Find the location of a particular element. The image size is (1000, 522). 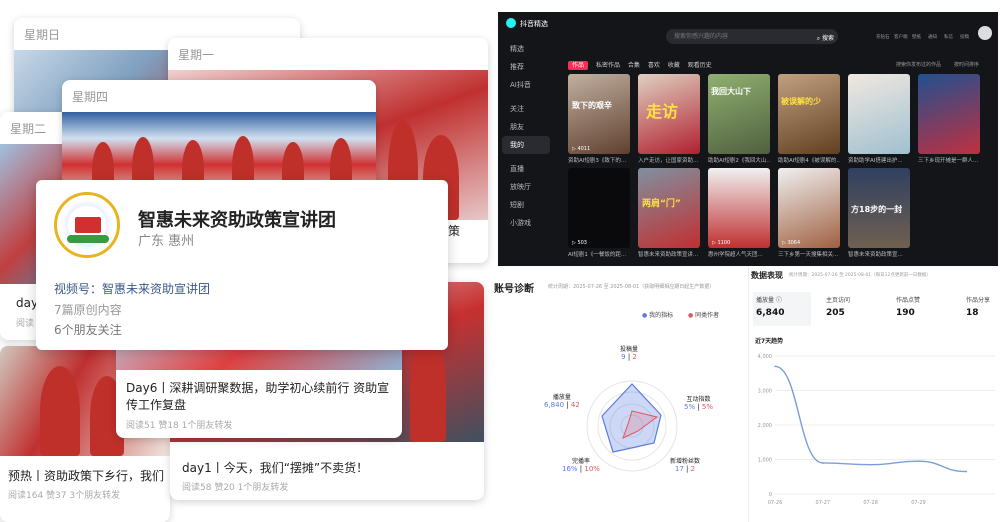

top-icon: 壁纸 is located at coordinates (916, 37).